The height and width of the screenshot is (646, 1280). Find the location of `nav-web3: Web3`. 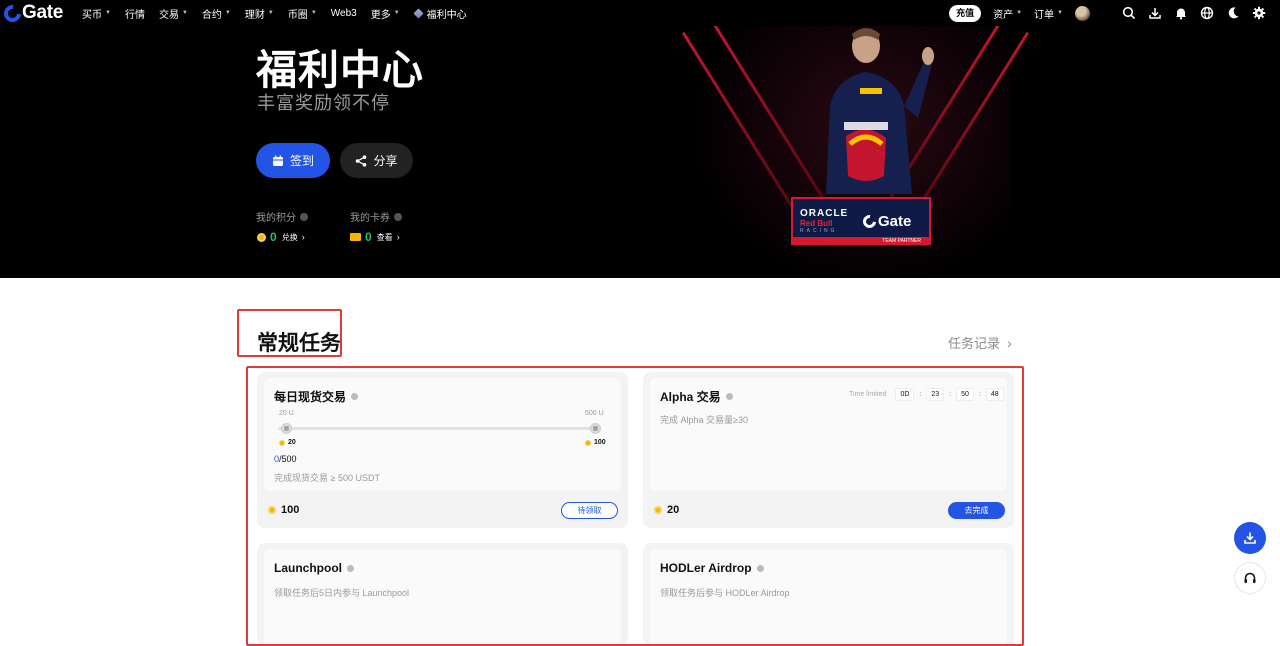

nav-web3: Web3 is located at coordinates (344, 13).